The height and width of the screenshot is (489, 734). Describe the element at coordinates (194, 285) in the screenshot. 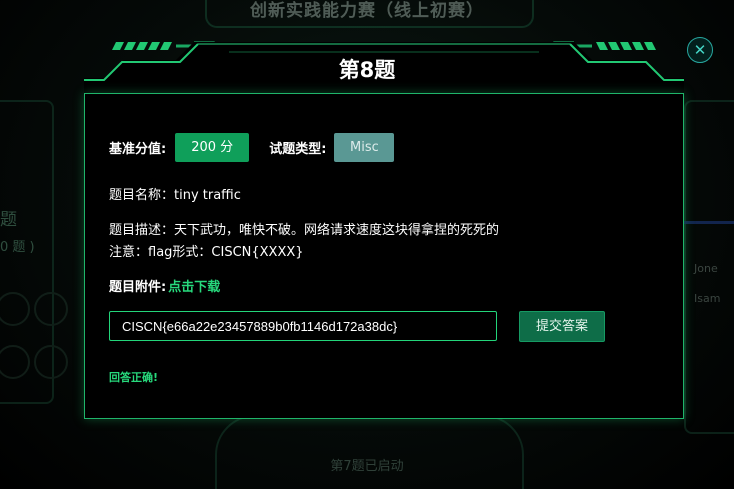

I see `download-link: 点击下载` at that location.